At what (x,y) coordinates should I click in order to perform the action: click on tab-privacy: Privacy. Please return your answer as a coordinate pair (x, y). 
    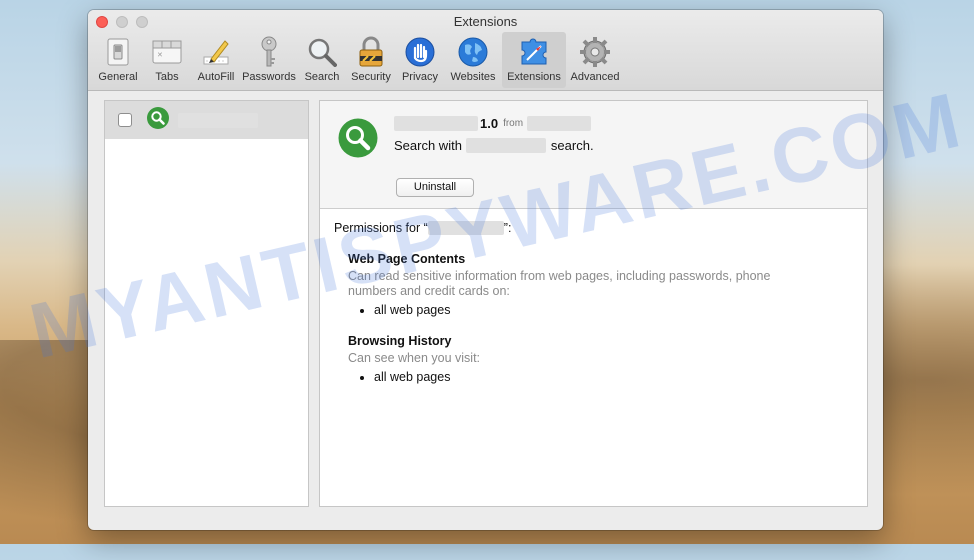
    Looking at the image, I should click on (420, 60).